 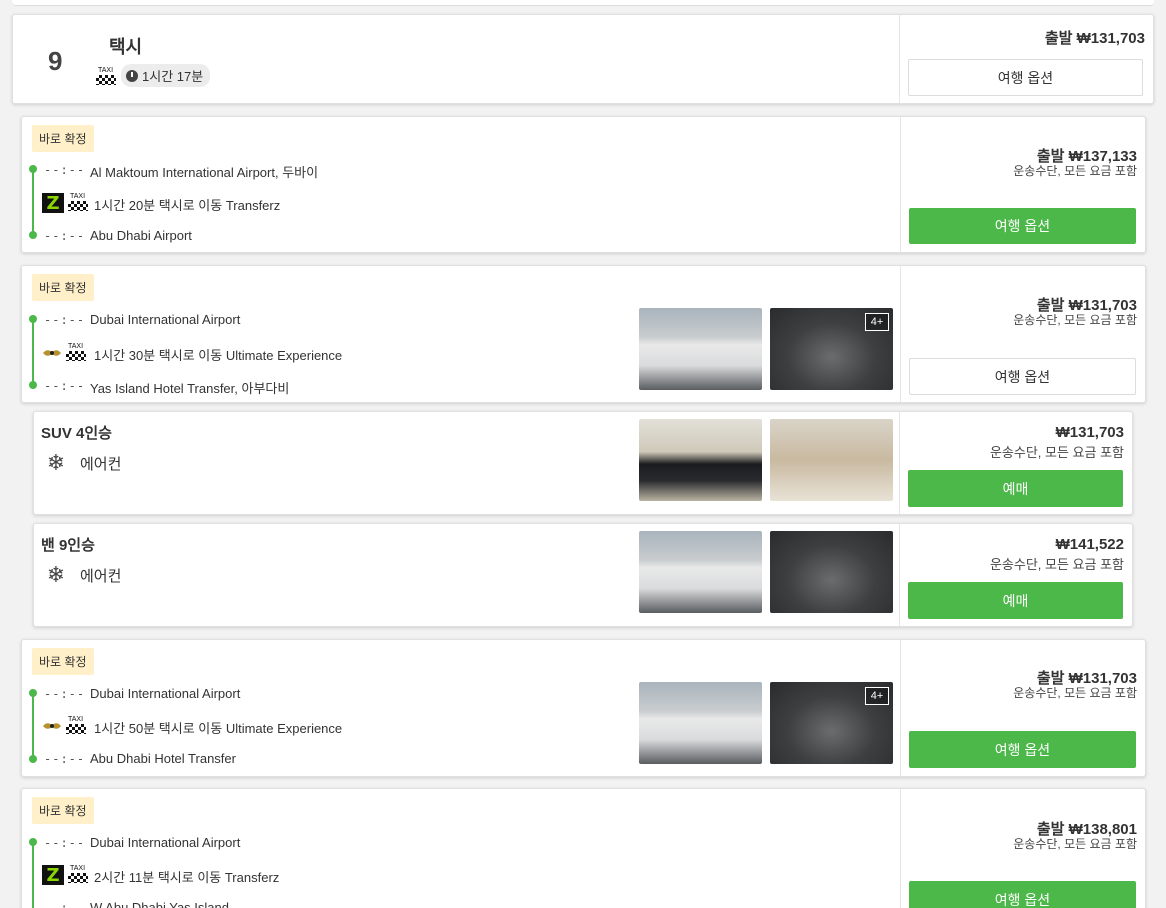 What do you see at coordinates (159, 904) in the screenshot?
I see `arrival-place: W Abu Dhabi Yas Island` at bounding box center [159, 904].